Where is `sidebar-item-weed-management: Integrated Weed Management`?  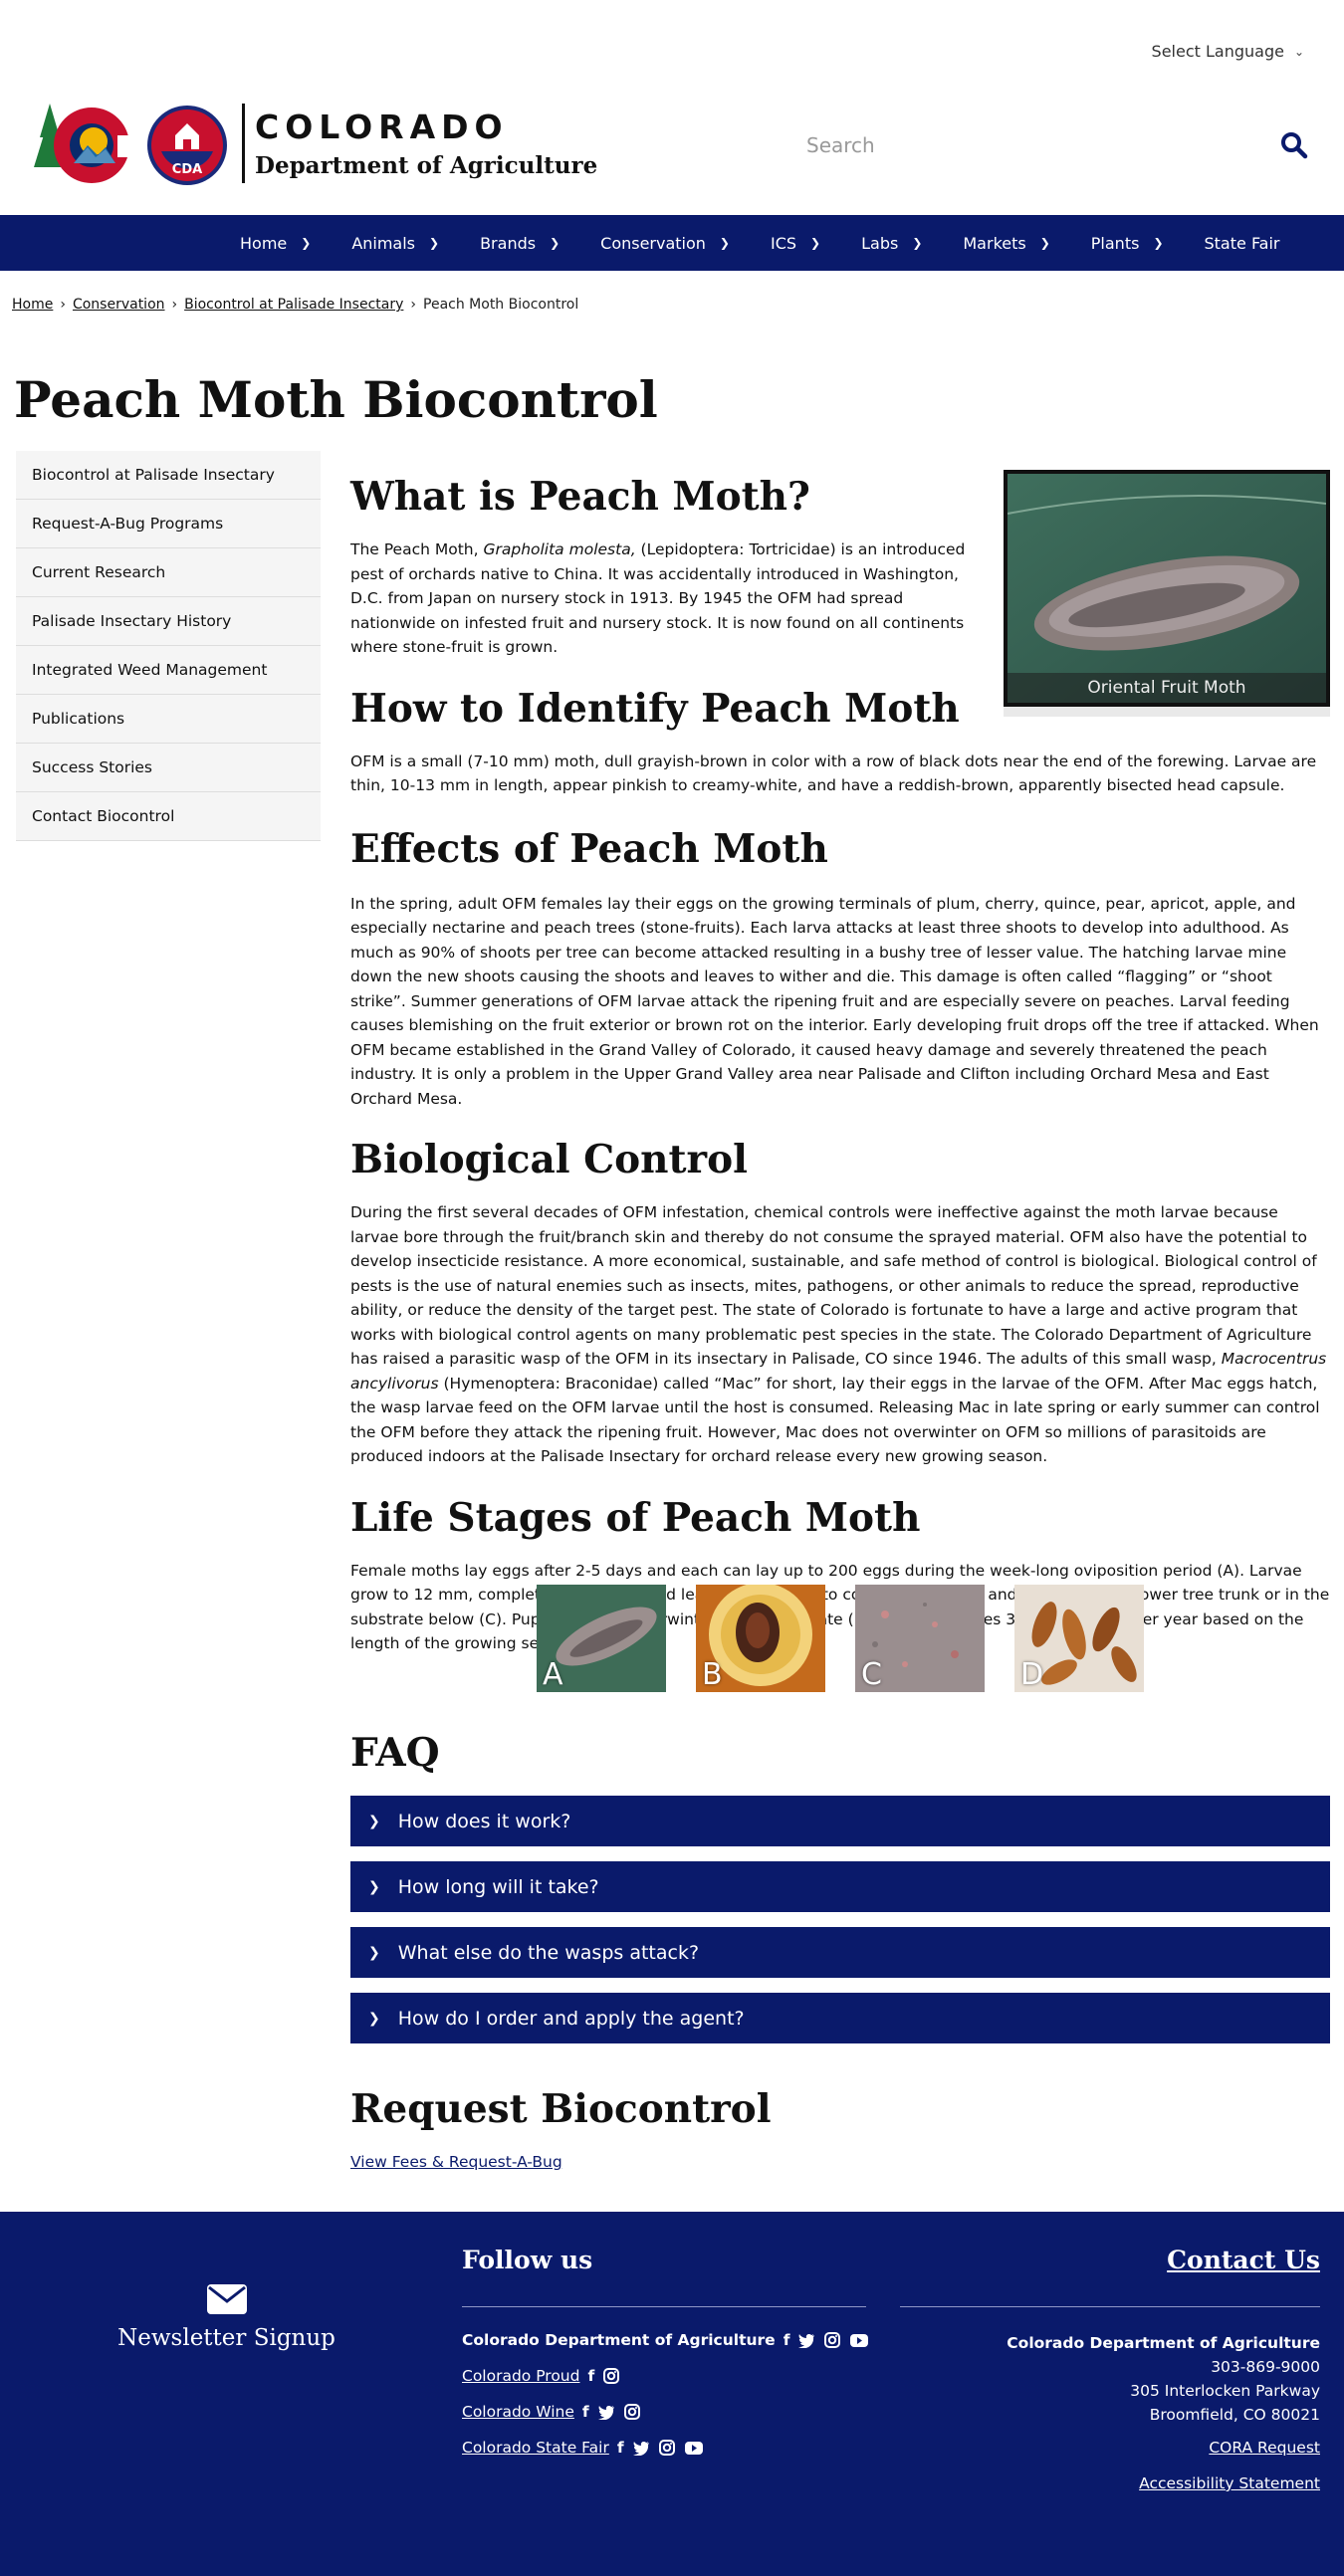 sidebar-item-weed-management: Integrated Weed Management is located at coordinates (169, 670).